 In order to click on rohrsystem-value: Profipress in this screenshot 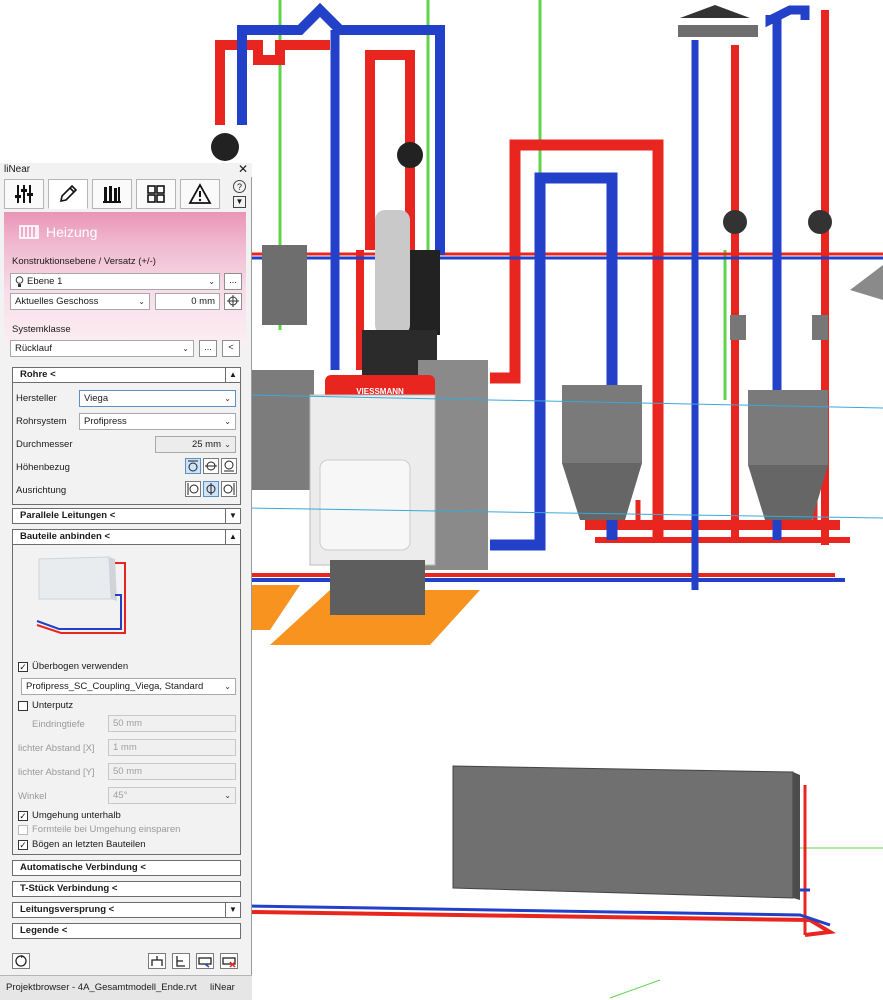, I will do `click(105, 421)`.